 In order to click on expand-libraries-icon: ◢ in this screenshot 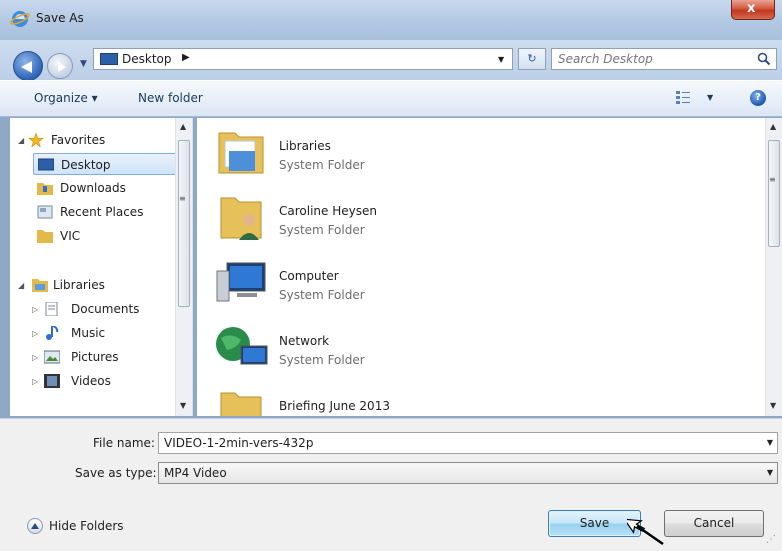, I will do `click(21, 285)`.